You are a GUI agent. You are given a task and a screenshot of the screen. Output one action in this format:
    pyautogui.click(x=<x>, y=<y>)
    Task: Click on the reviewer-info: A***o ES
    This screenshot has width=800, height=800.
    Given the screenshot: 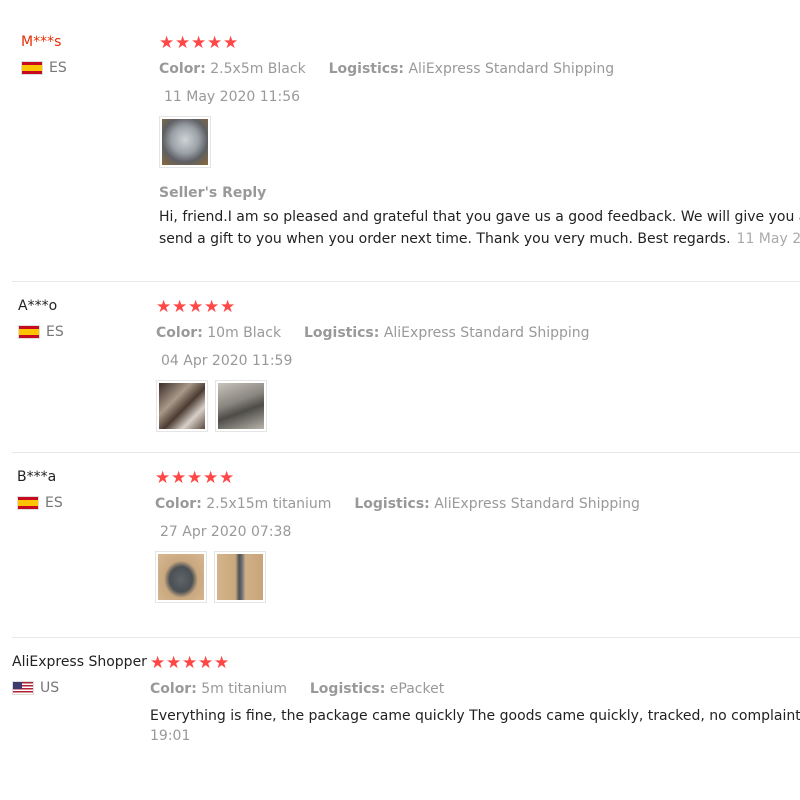 What is the action you would take?
    pyautogui.click(x=88, y=318)
    